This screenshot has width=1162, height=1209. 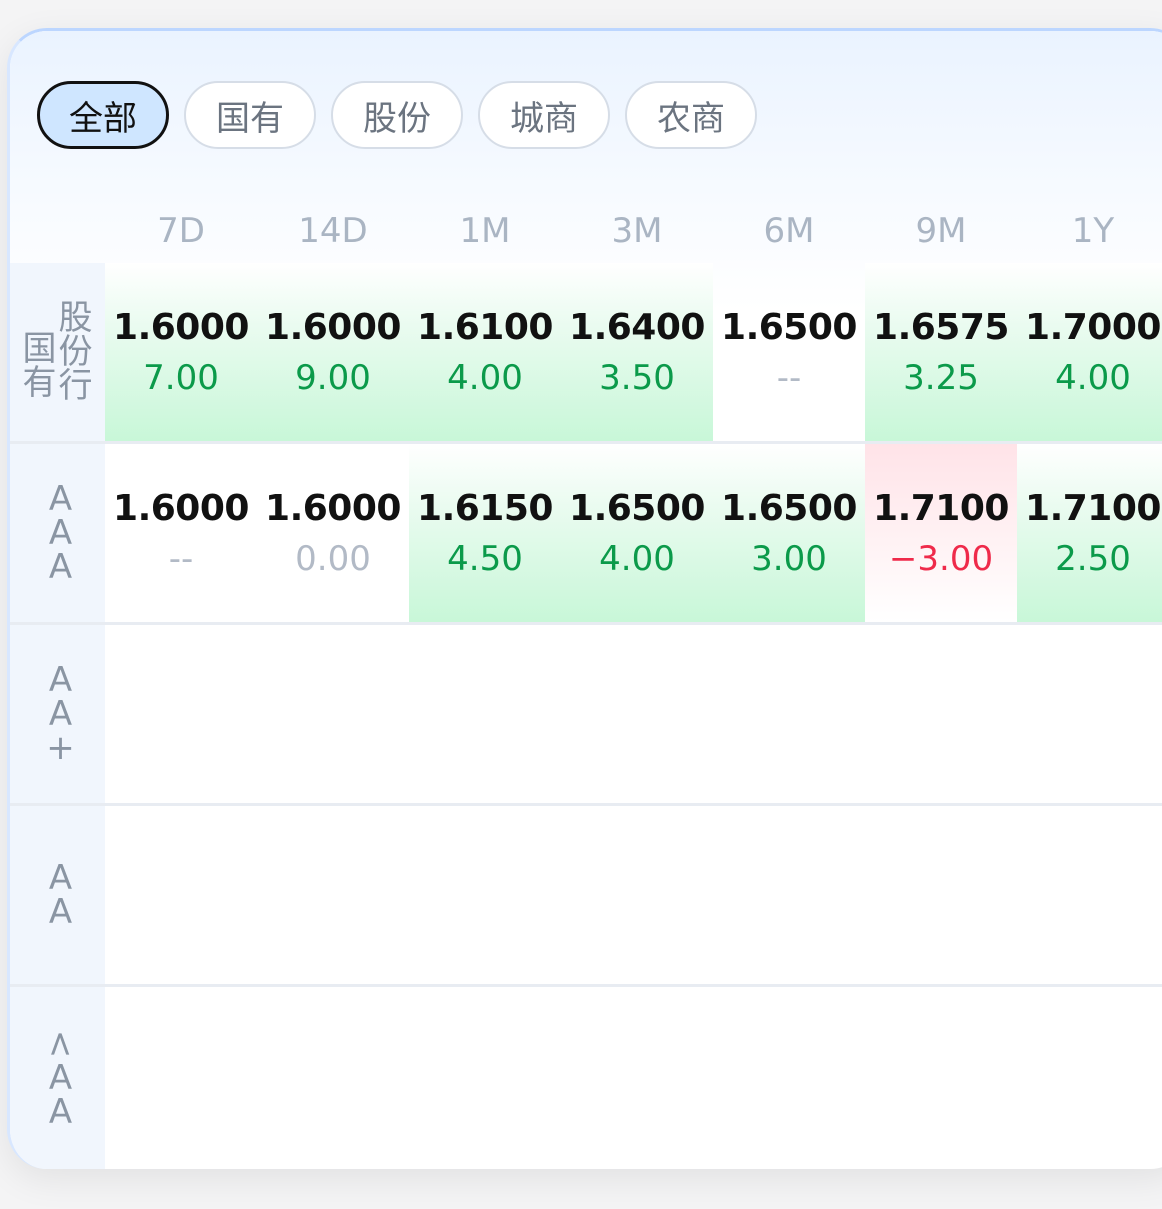 I want to click on period-header-9m: 9M, so click(x=941, y=231).